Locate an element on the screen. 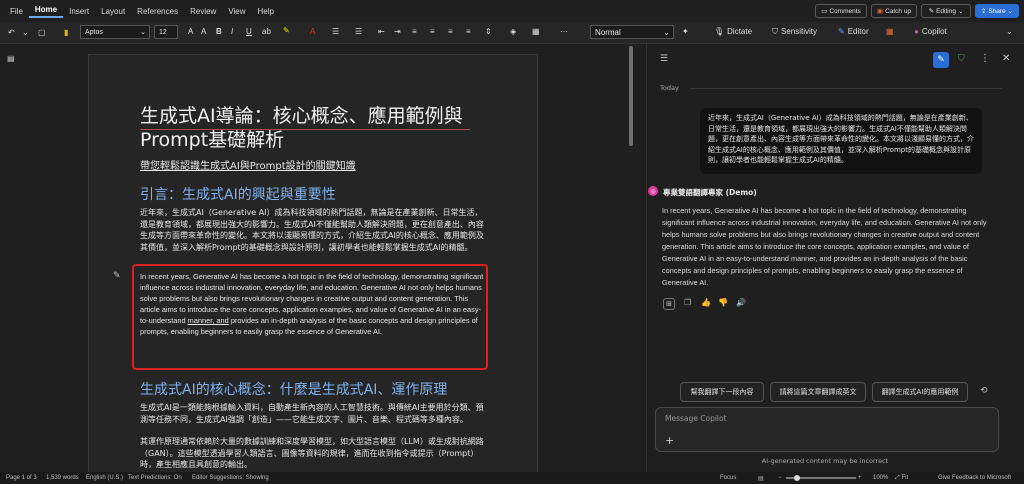 The image size is (1024, 484). document-title: 生成式AI導論：核心概念、應用範例與Prompt基礎解析 is located at coordinates (310, 128).